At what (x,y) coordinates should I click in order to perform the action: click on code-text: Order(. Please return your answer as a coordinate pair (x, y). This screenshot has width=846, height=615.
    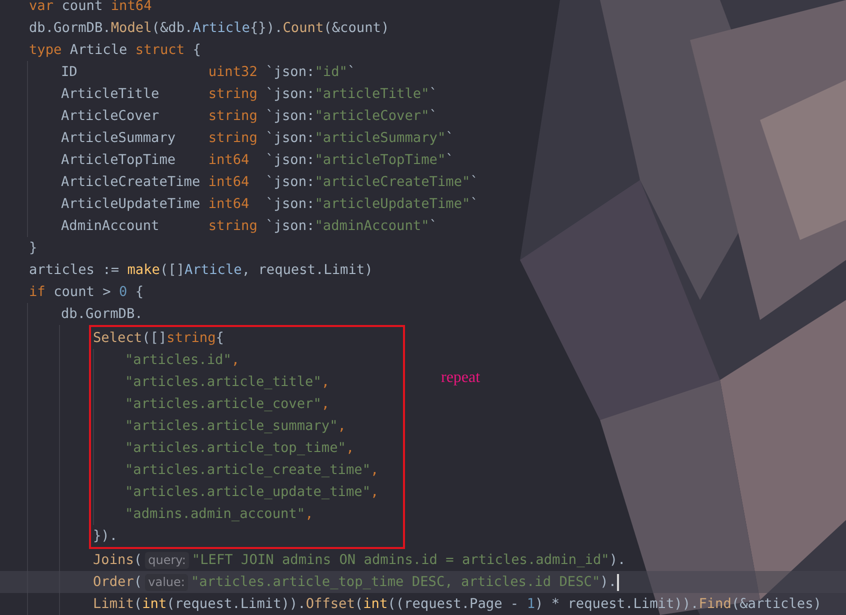
    Looking at the image, I should click on (117, 582).